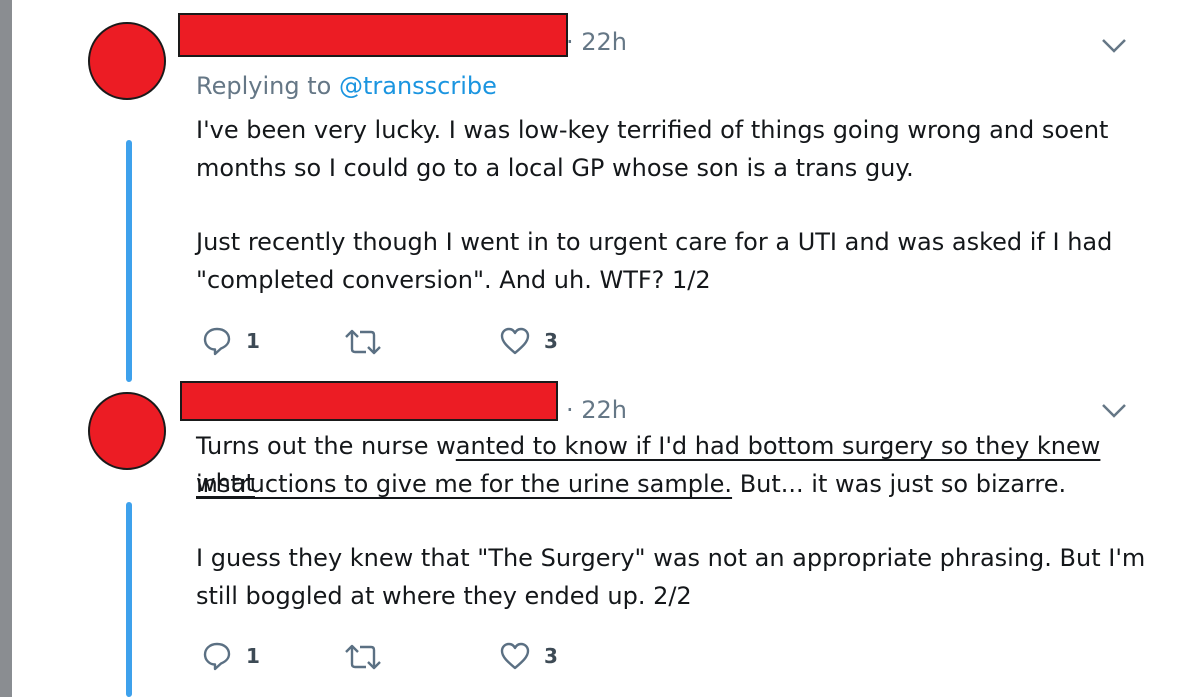  I want to click on replying-to: Replying to @transscribe, so click(346, 86).